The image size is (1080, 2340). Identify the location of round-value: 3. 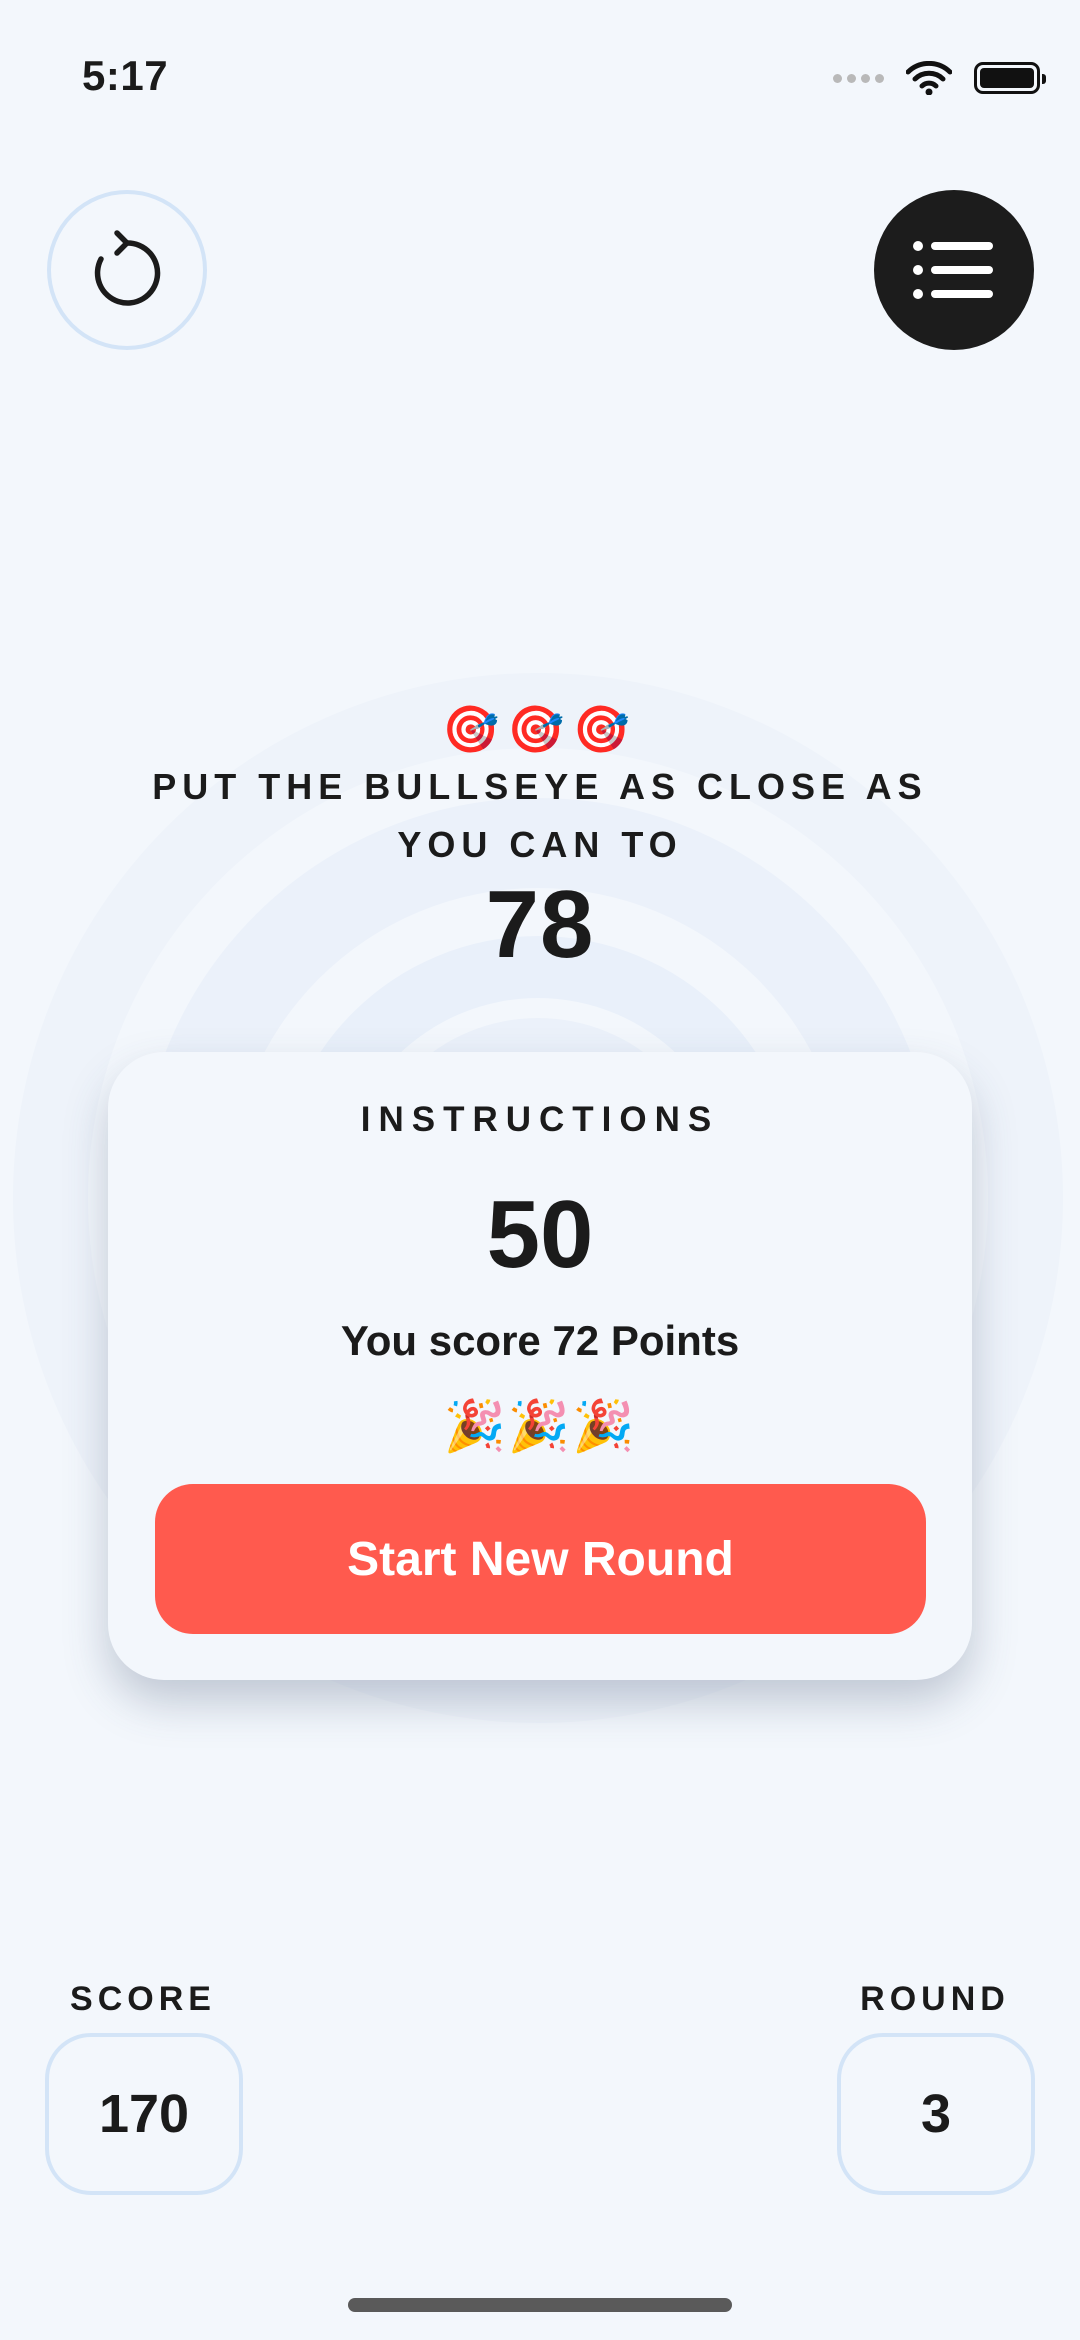
(936, 2114).